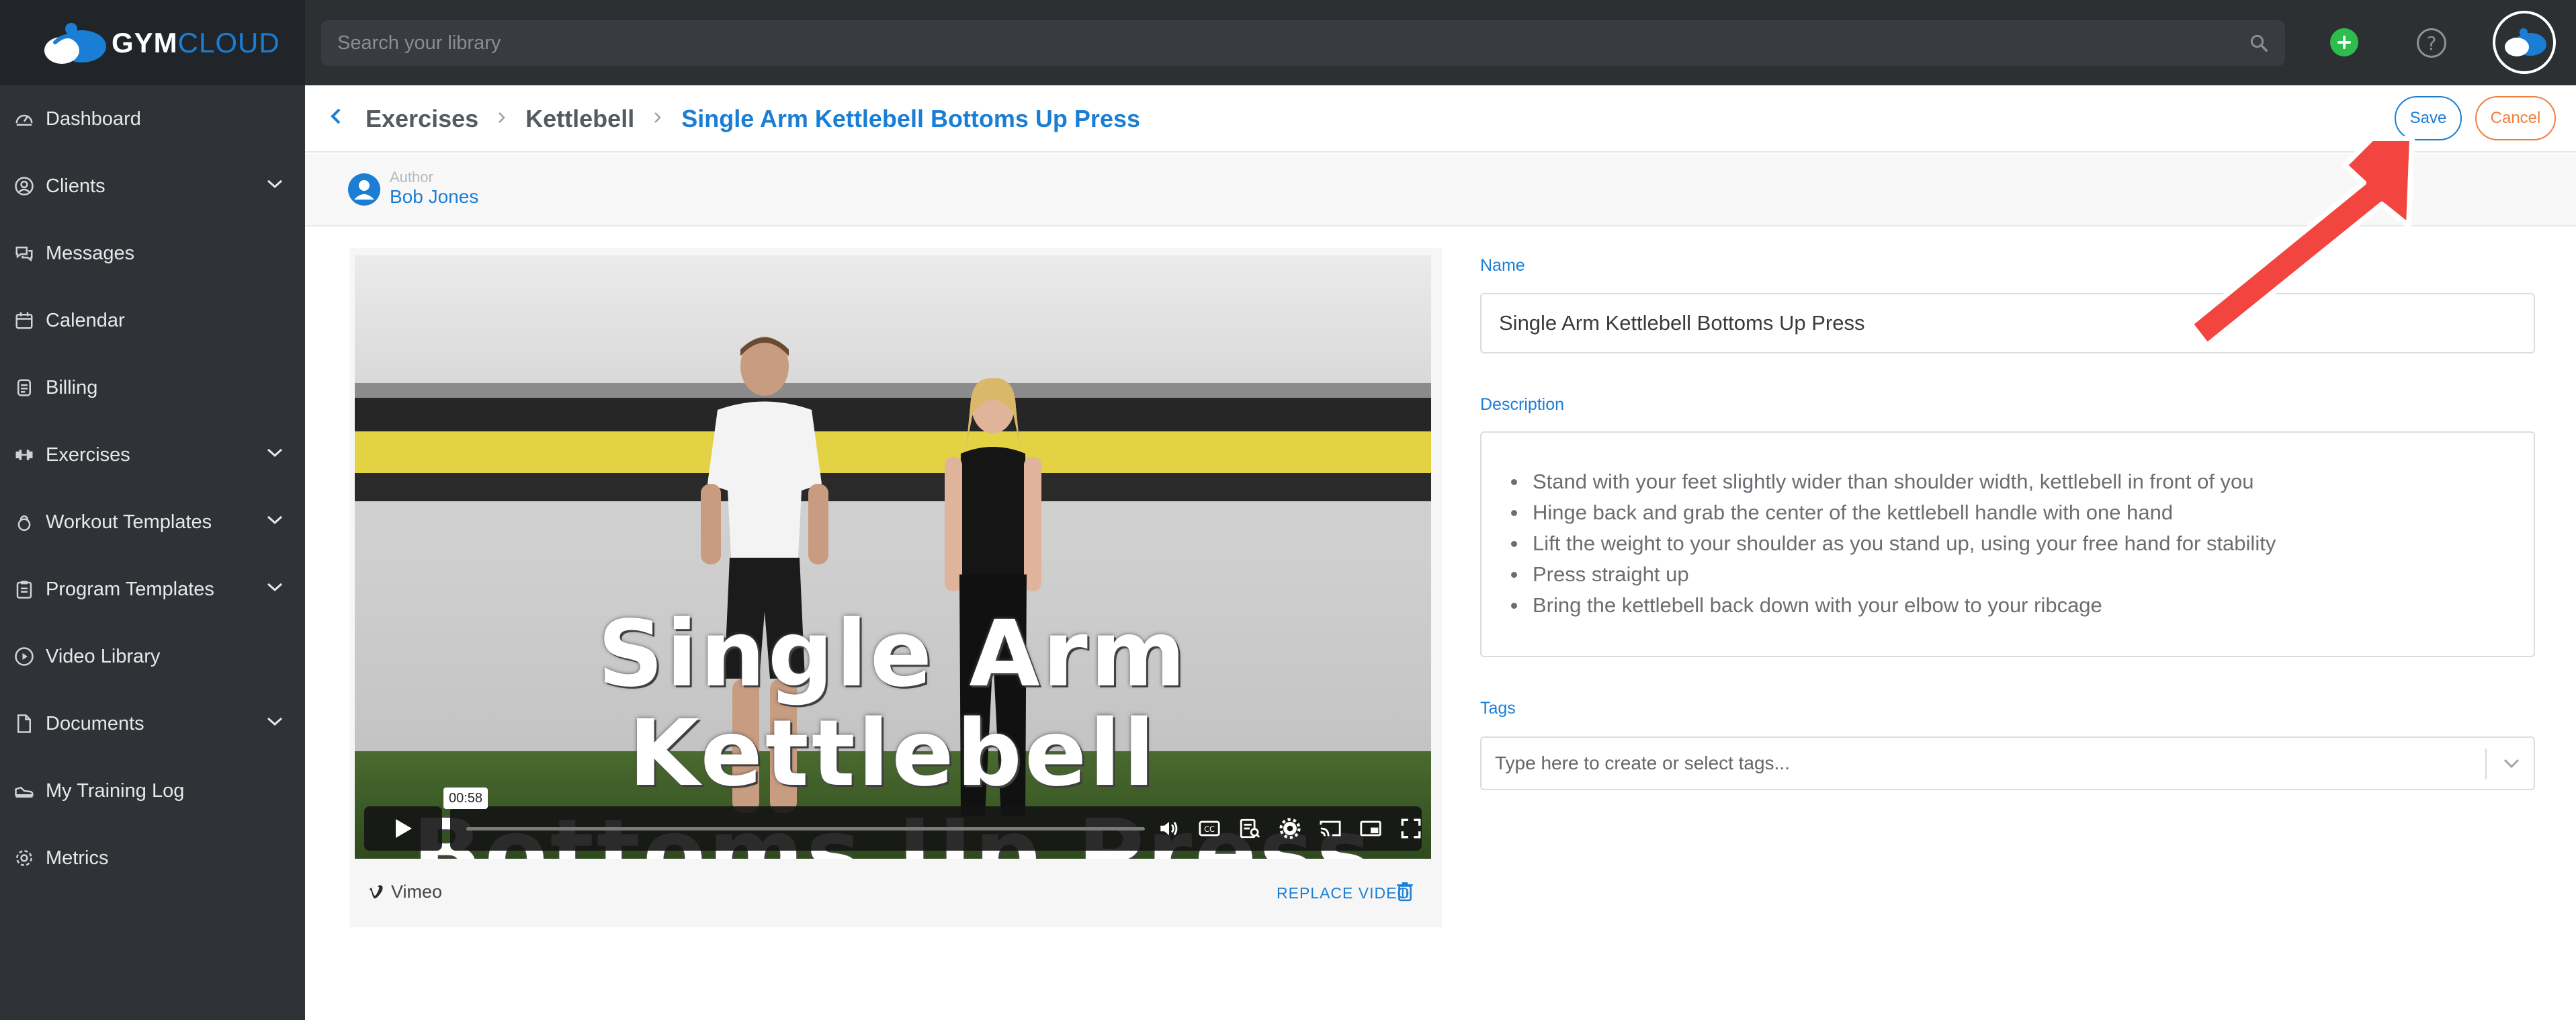  Describe the element at coordinates (130, 589) in the screenshot. I see `sidebar-item-label: Program Templates` at that location.